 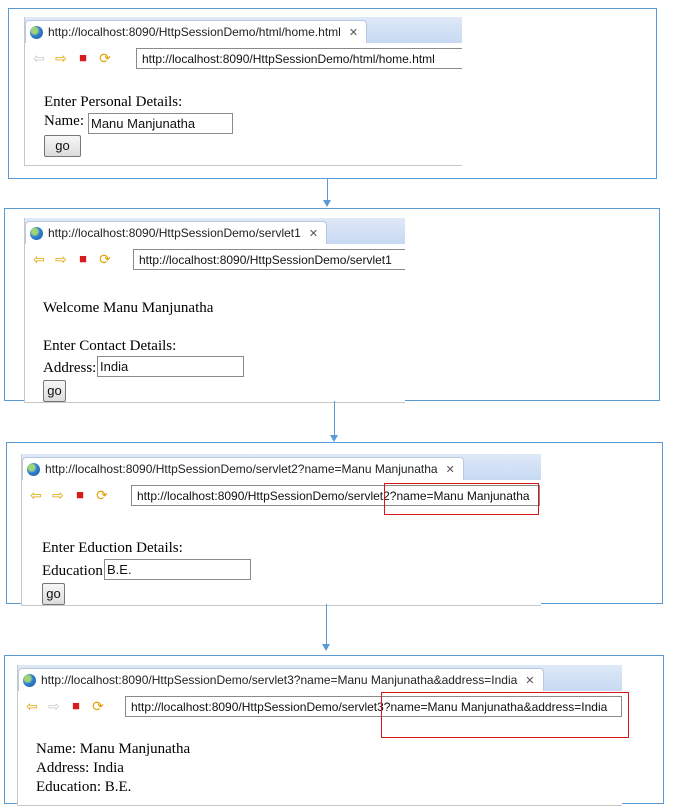 I want to click on result-name: Name: Manu Manjunatha, so click(x=113, y=749).